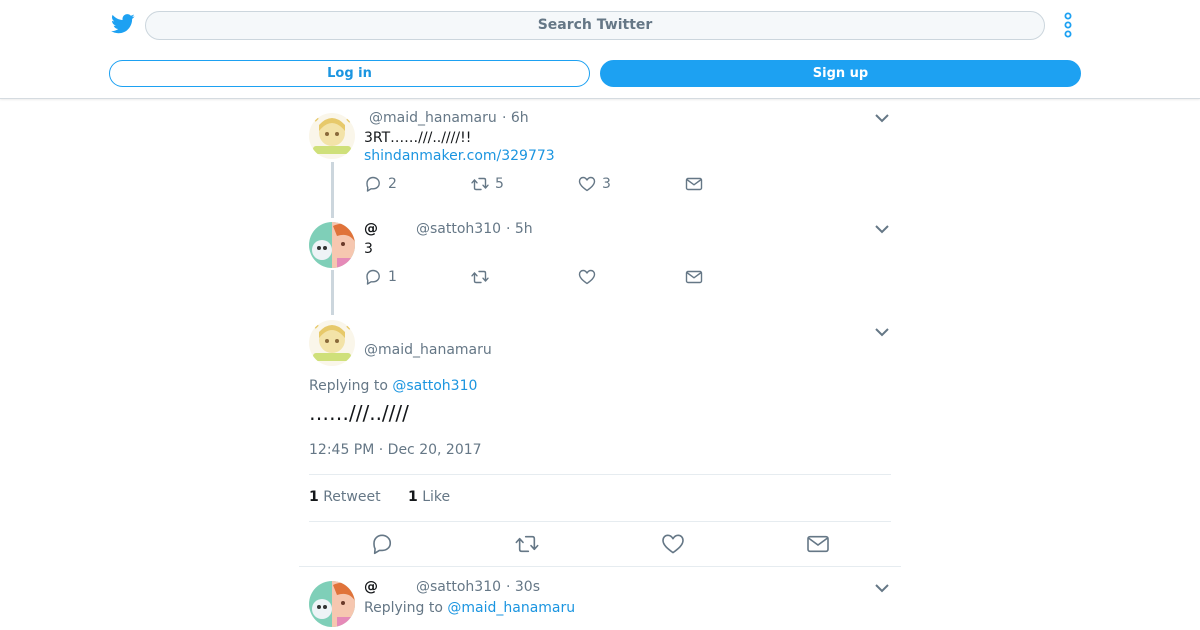 The image size is (1200, 630). I want to click on replying-to-link: @maid_hanamaru, so click(511, 608).